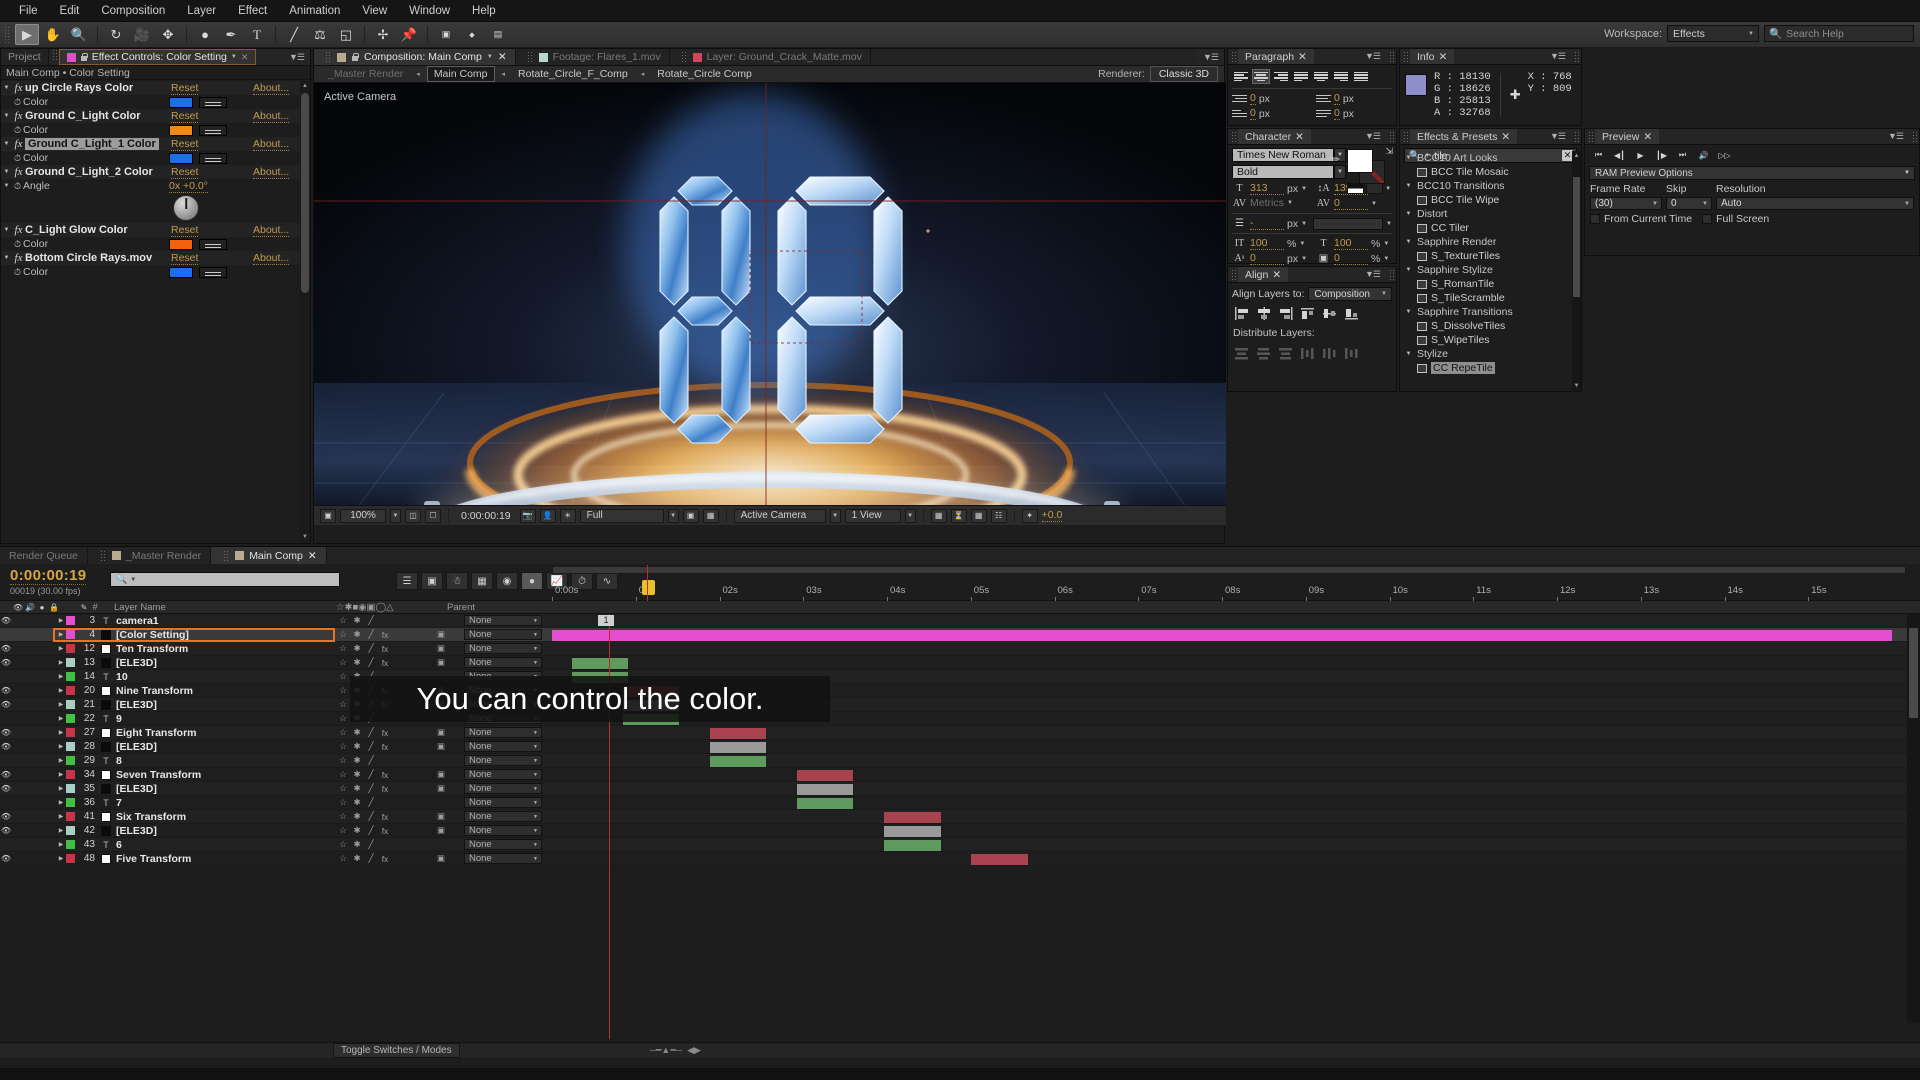 The image size is (1920, 1080). Describe the element at coordinates (441, 788) in the screenshot. I see `three-d-switch-icon: ▣` at that location.